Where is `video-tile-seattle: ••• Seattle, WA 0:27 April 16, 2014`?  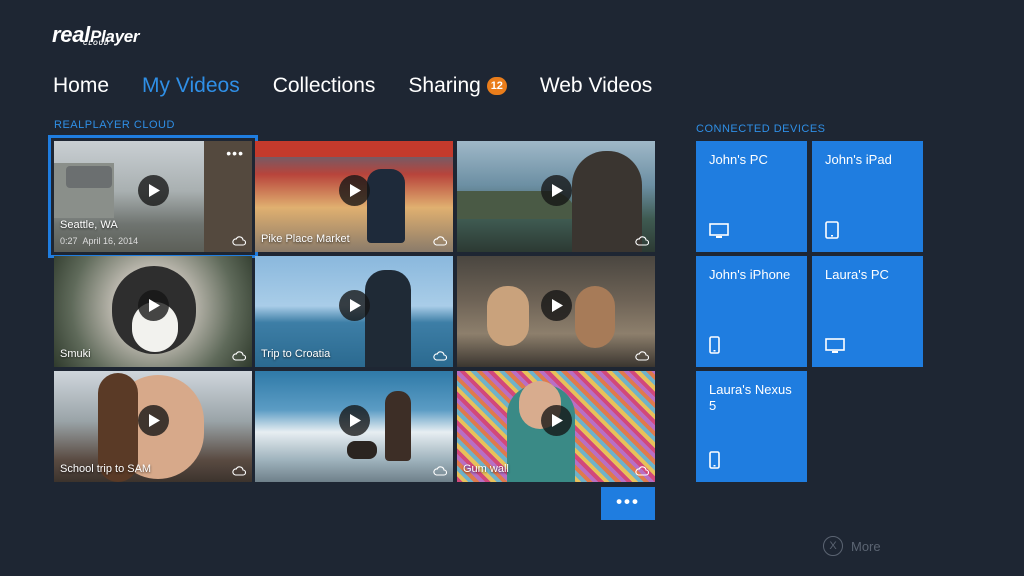 video-tile-seattle: ••• Seattle, WA 0:27 April 16, 2014 is located at coordinates (153, 196).